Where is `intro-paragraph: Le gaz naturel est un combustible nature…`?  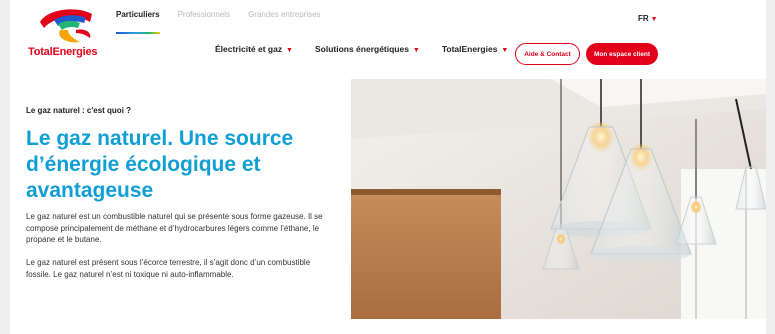
intro-paragraph: Le gaz naturel est un combustible nature… is located at coordinates (174, 228).